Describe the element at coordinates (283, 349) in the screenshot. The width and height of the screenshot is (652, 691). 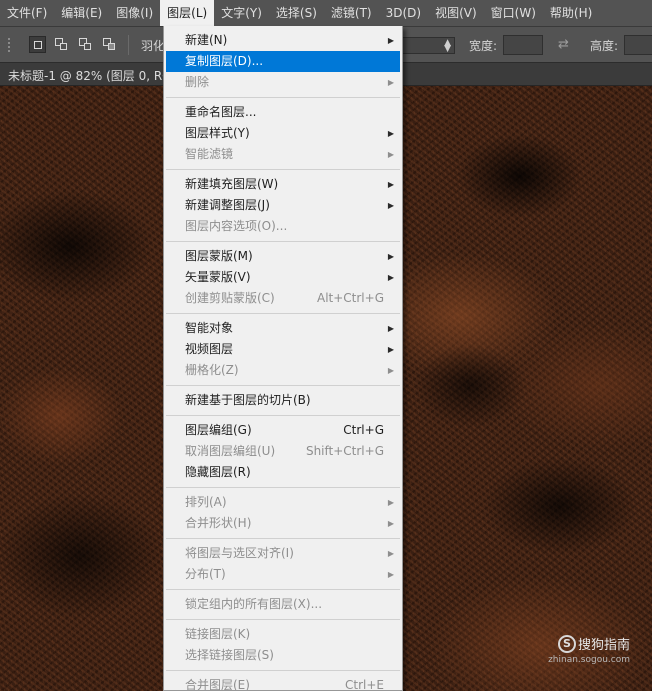
I see `menu-item-video-layers: 视频图层 ▶` at that location.